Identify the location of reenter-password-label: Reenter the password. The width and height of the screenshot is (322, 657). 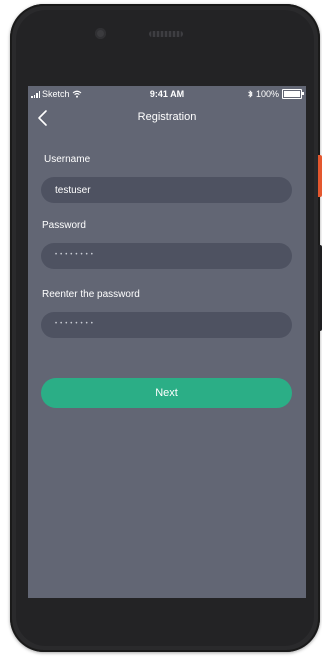
(91, 294).